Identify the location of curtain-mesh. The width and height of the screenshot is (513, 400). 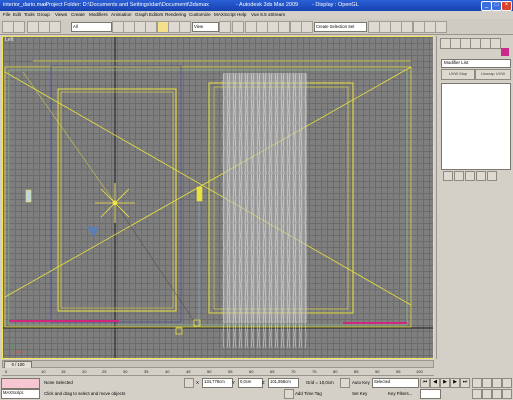
(264, 210).